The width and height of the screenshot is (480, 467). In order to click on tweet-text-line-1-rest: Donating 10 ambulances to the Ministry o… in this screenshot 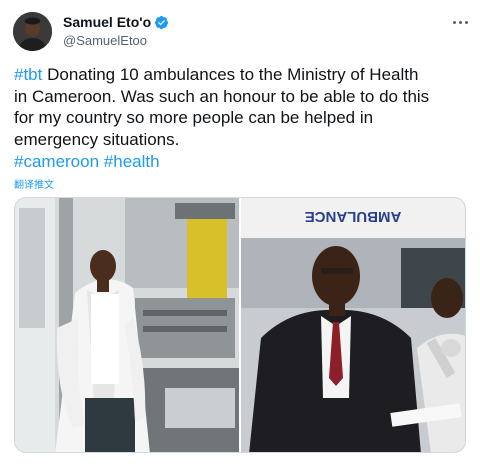, I will do `click(230, 74)`.